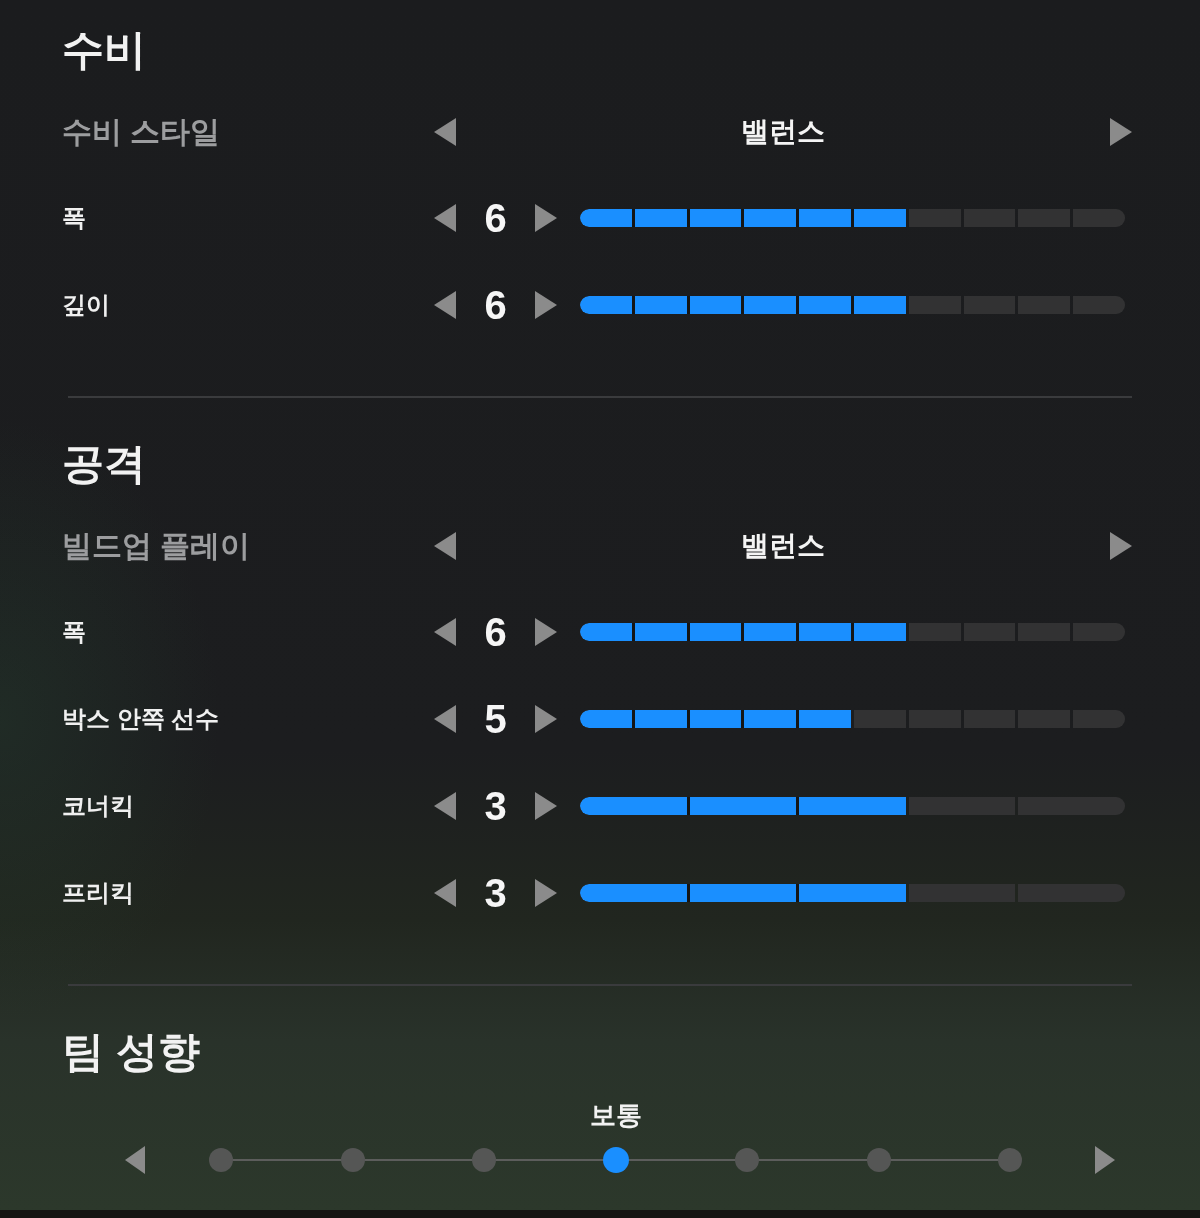 The width and height of the screenshot is (1200, 1218). Describe the element at coordinates (98, 892) in the screenshot. I see `setting-label: 프리킥` at that location.